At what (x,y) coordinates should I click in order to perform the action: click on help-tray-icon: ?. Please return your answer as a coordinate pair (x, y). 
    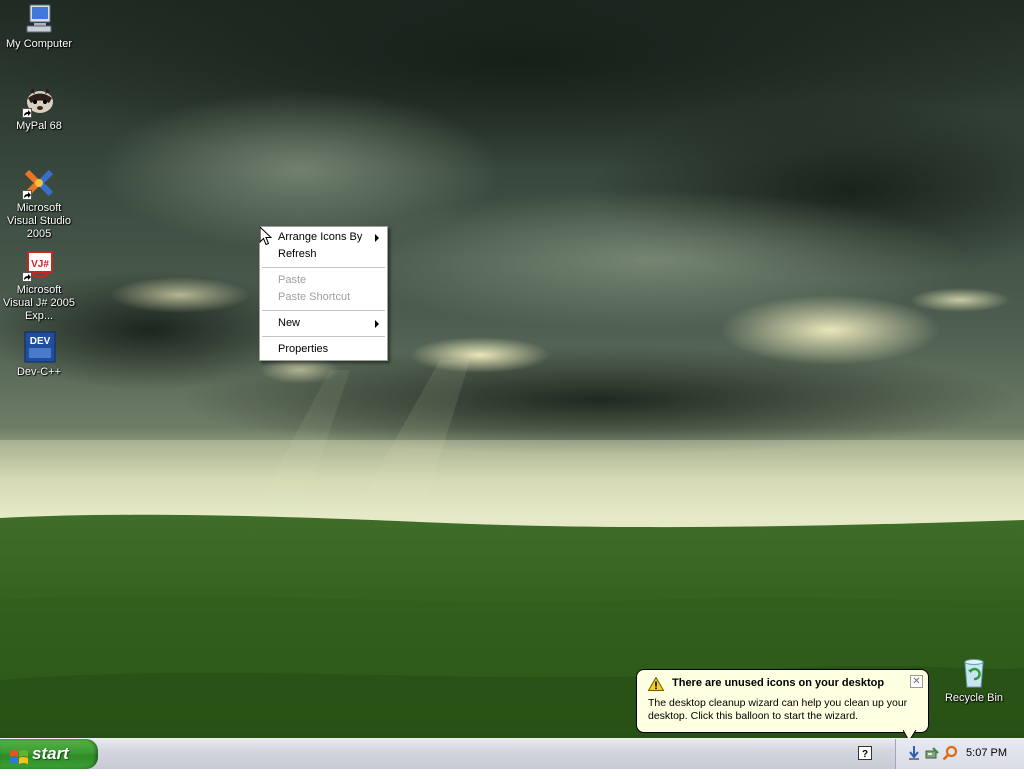
    Looking at the image, I should click on (865, 753).